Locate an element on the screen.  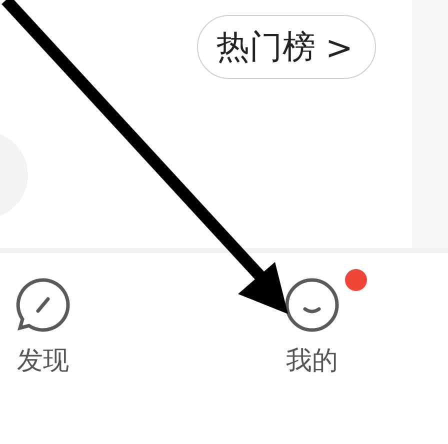
chevron-icon: > is located at coordinates (339, 47).